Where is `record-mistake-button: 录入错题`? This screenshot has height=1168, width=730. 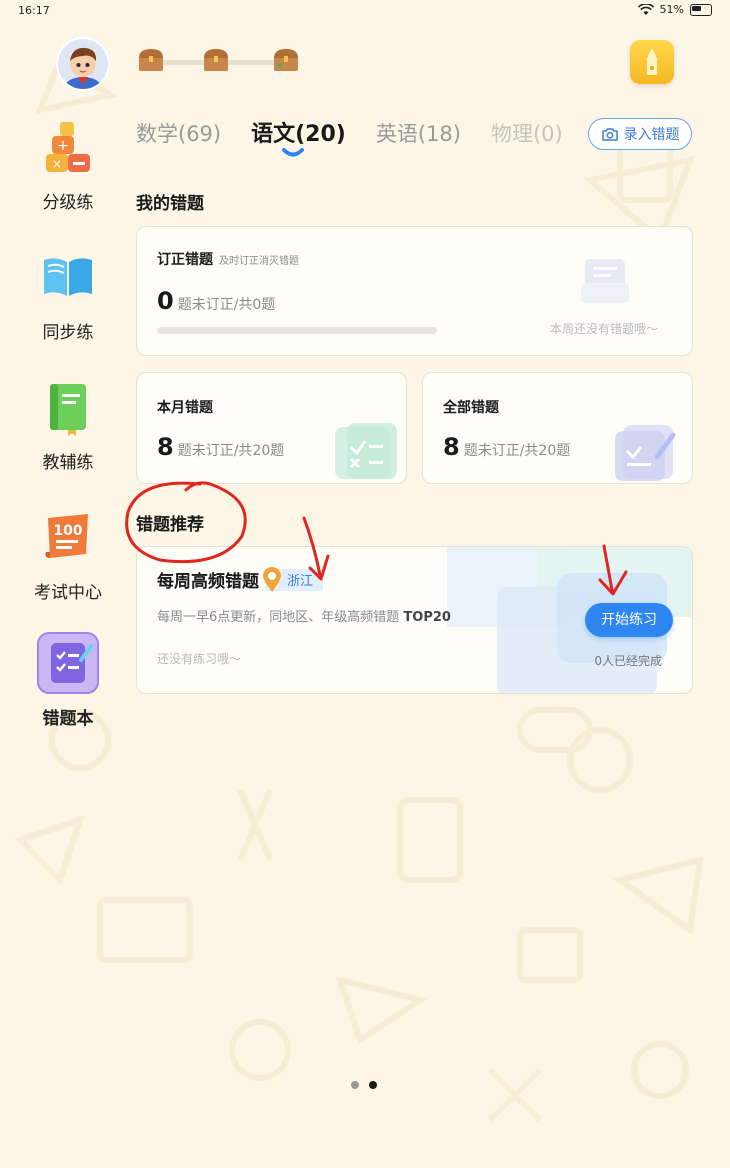
record-mistake-button: 录入错题 is located at coordinates (640, 134).